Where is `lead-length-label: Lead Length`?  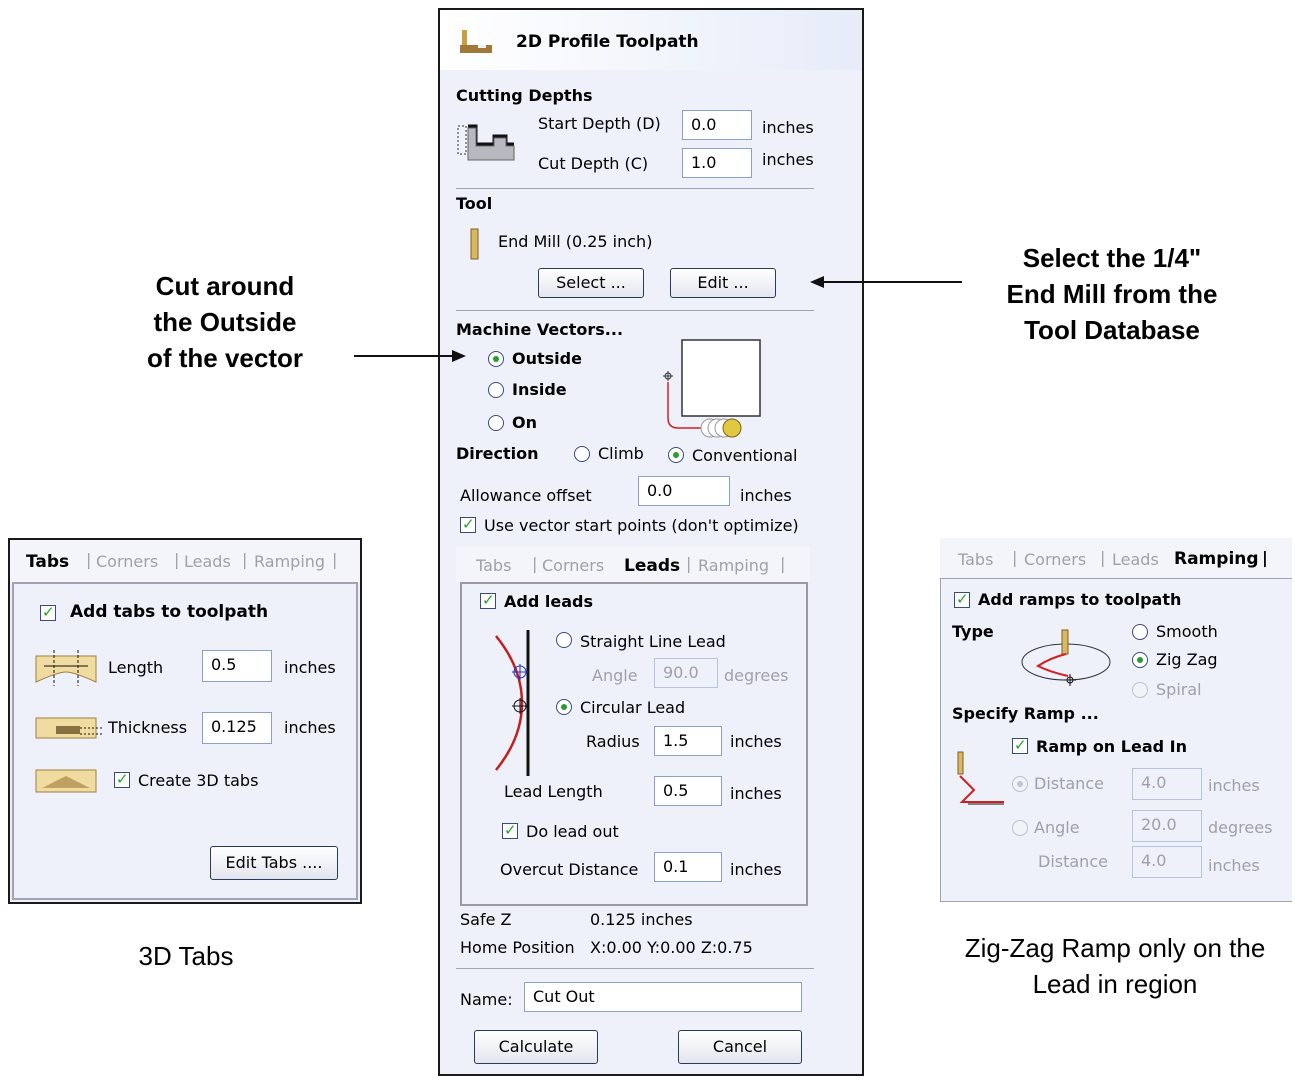 lead-length-label: Lead Length is located at coordinates (553, 791).